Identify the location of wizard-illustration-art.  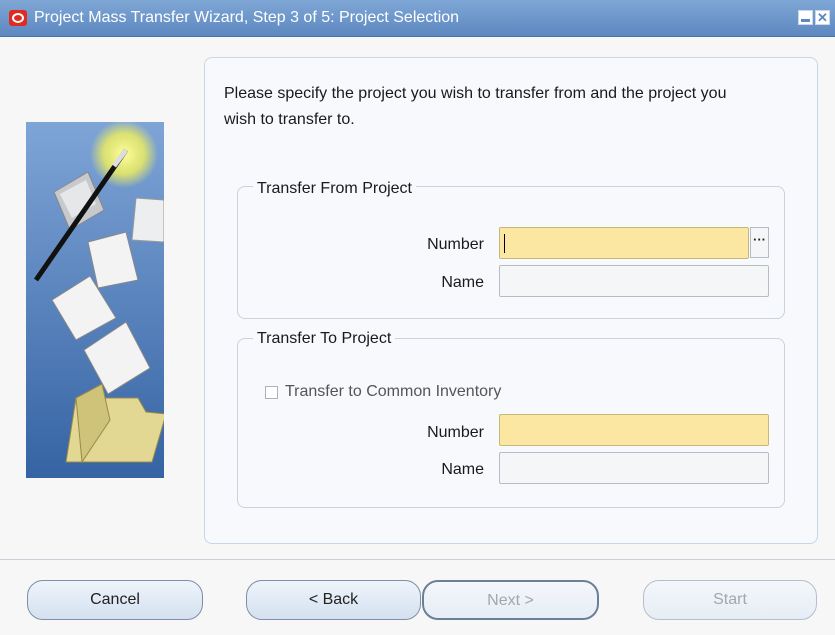
(98, 293).